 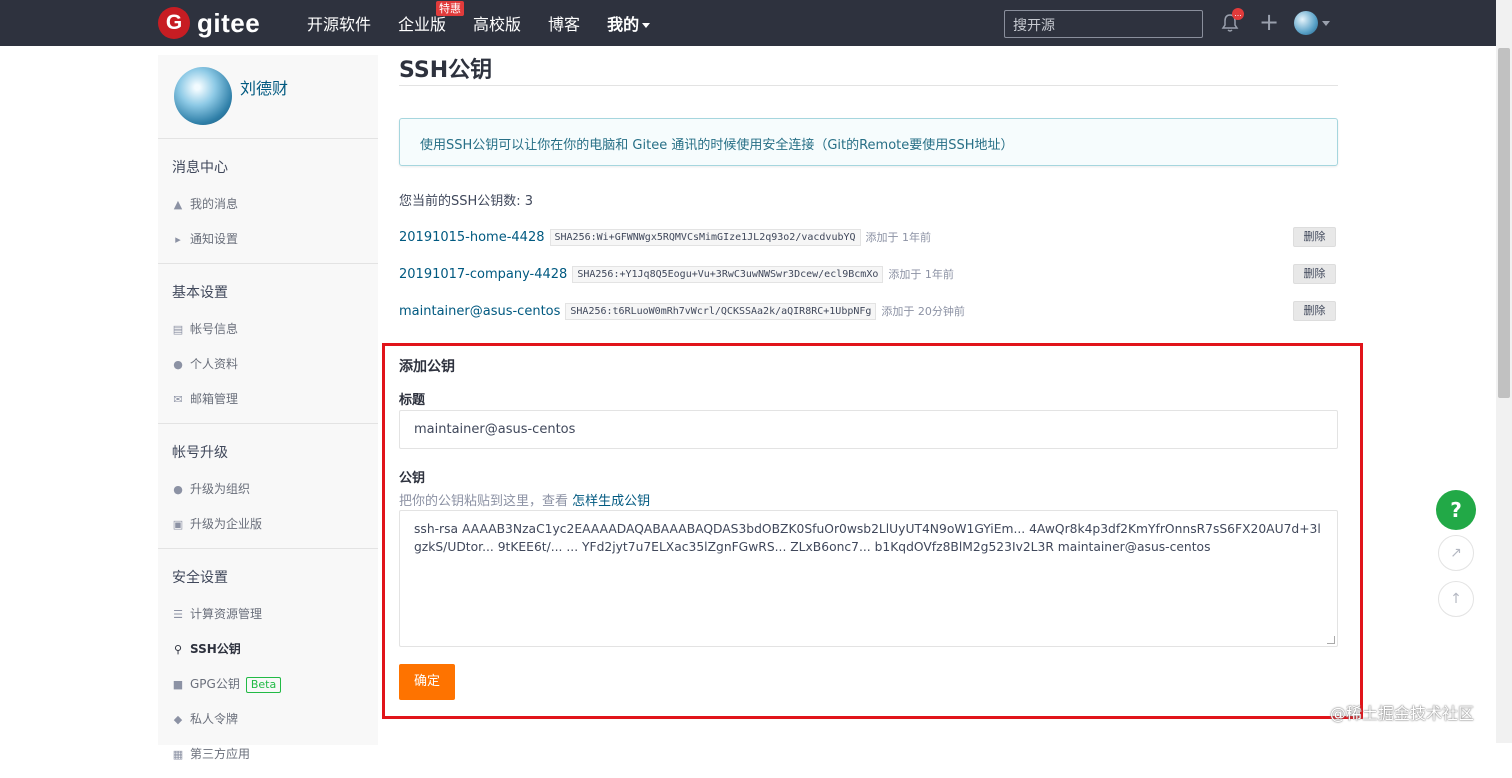 I want to click on arrow-up-icon: ↑, so click(x=1456, y=599).